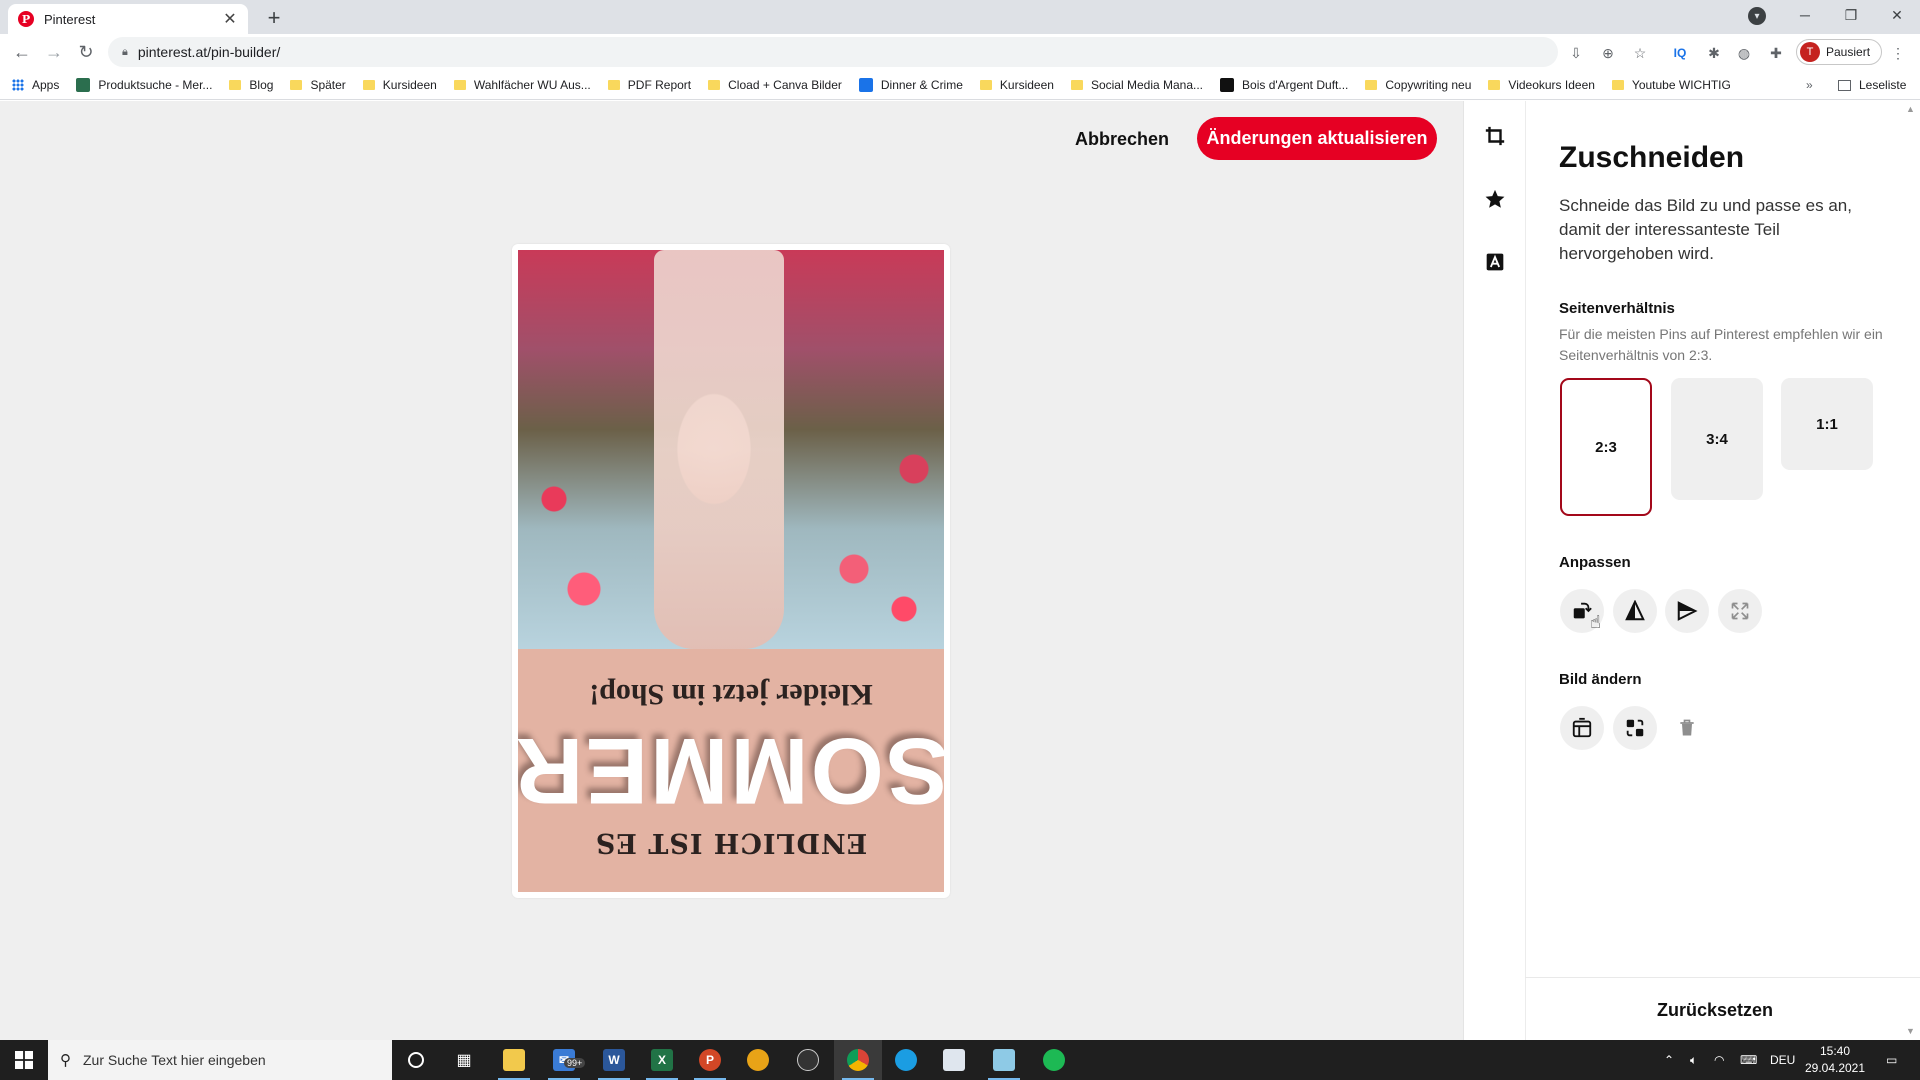 The height and width of the screenshot is (1080, 1920). Describe the element at coordinates (1317, 138) in the screenshot. I see `update-changes-button: Änderungen aktualisieren` at that location.